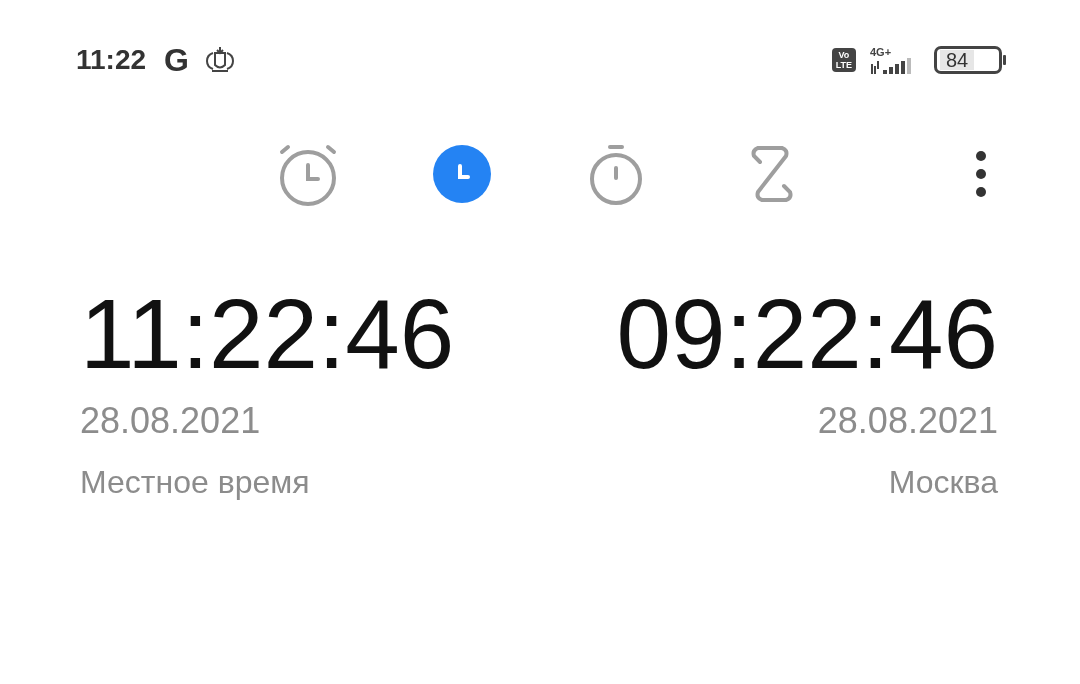 The image size is (1080, 684). Describe the element at coordinates (176, 60) in the screenshot. I see `google-status-letter: G` at that location.